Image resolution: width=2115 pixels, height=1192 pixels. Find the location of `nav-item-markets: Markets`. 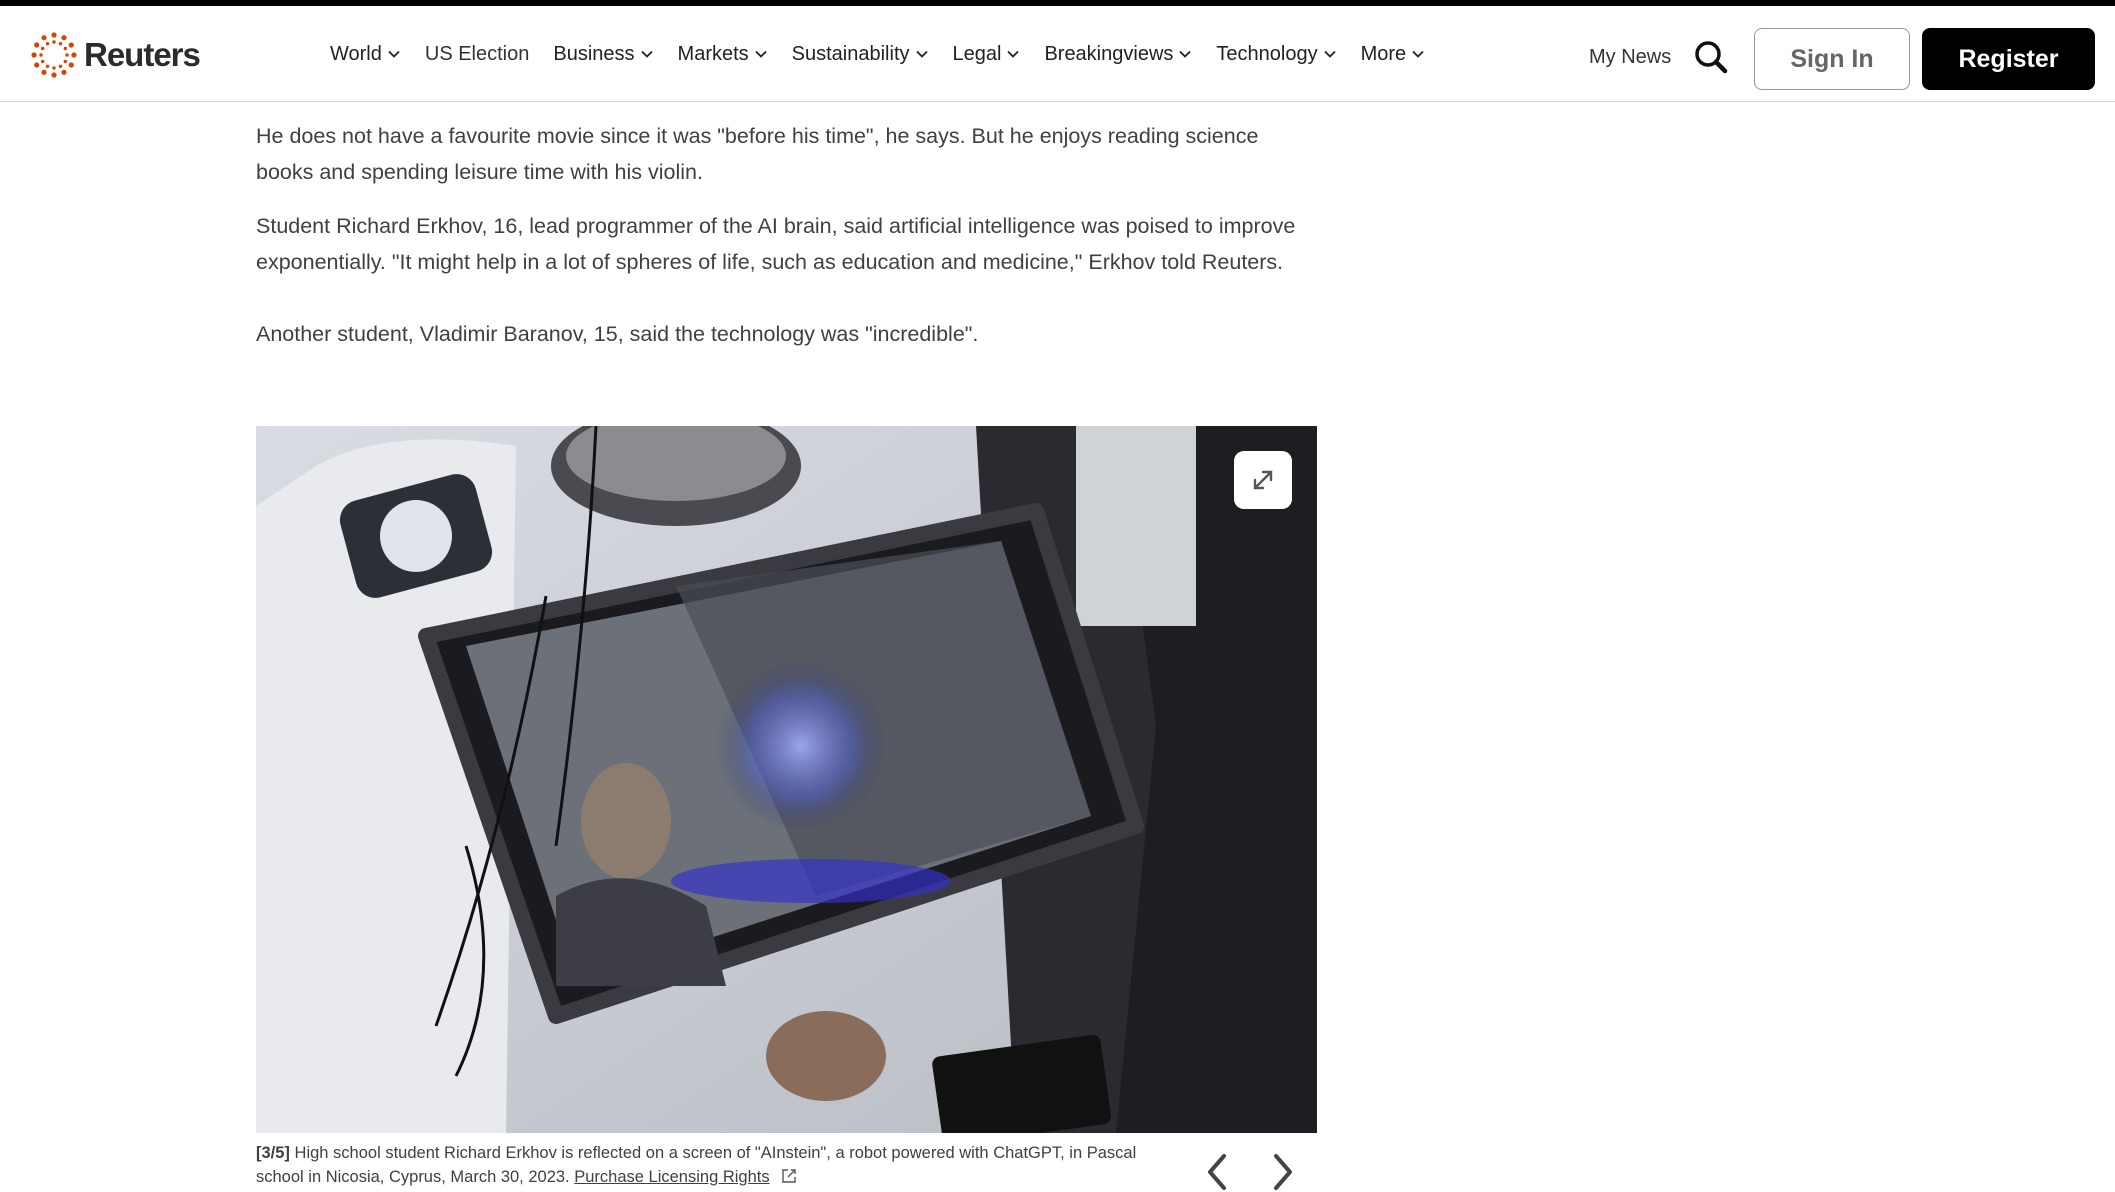

nav-item-markets: Markets is located at coordinates (723, 54).